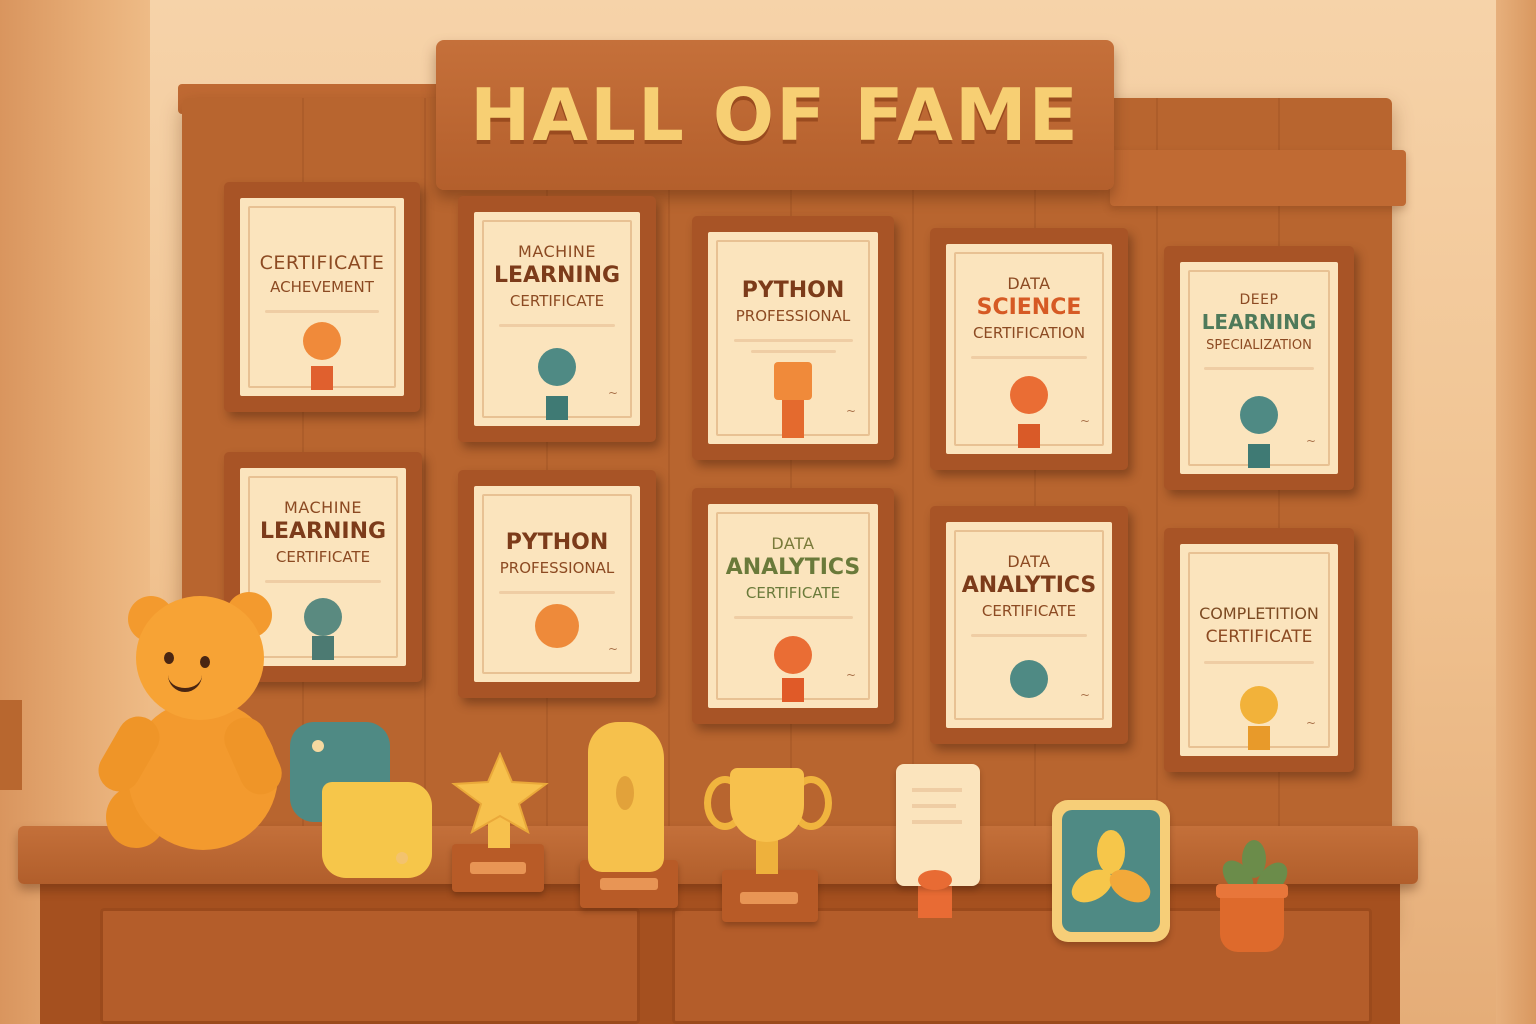 This screenshot has width=1536, height=1024. I want to click on certificate-line3: SPECIALIZATION, so click(1259, 345).